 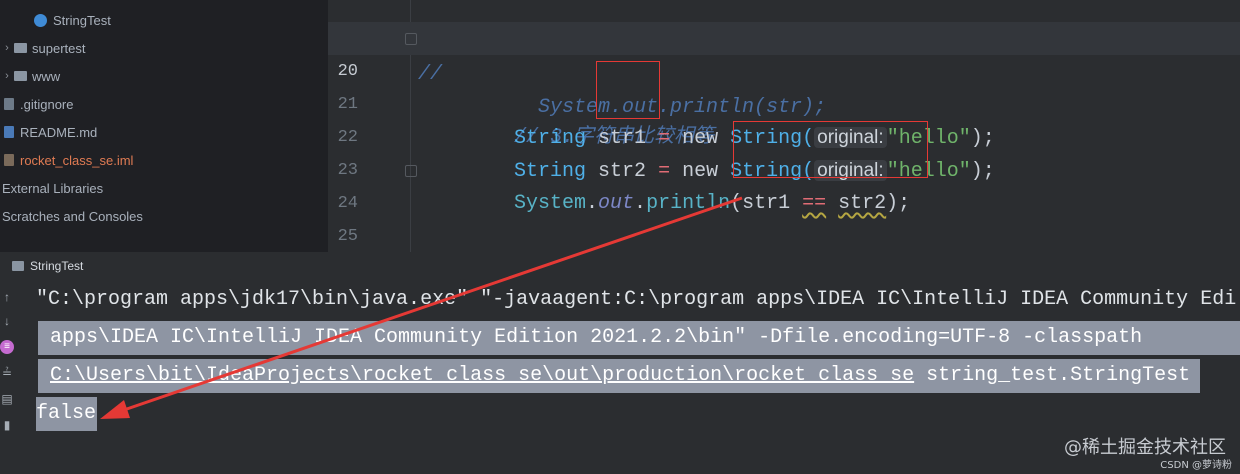 I want to click on arrow-head, so click(x=115, y=409).